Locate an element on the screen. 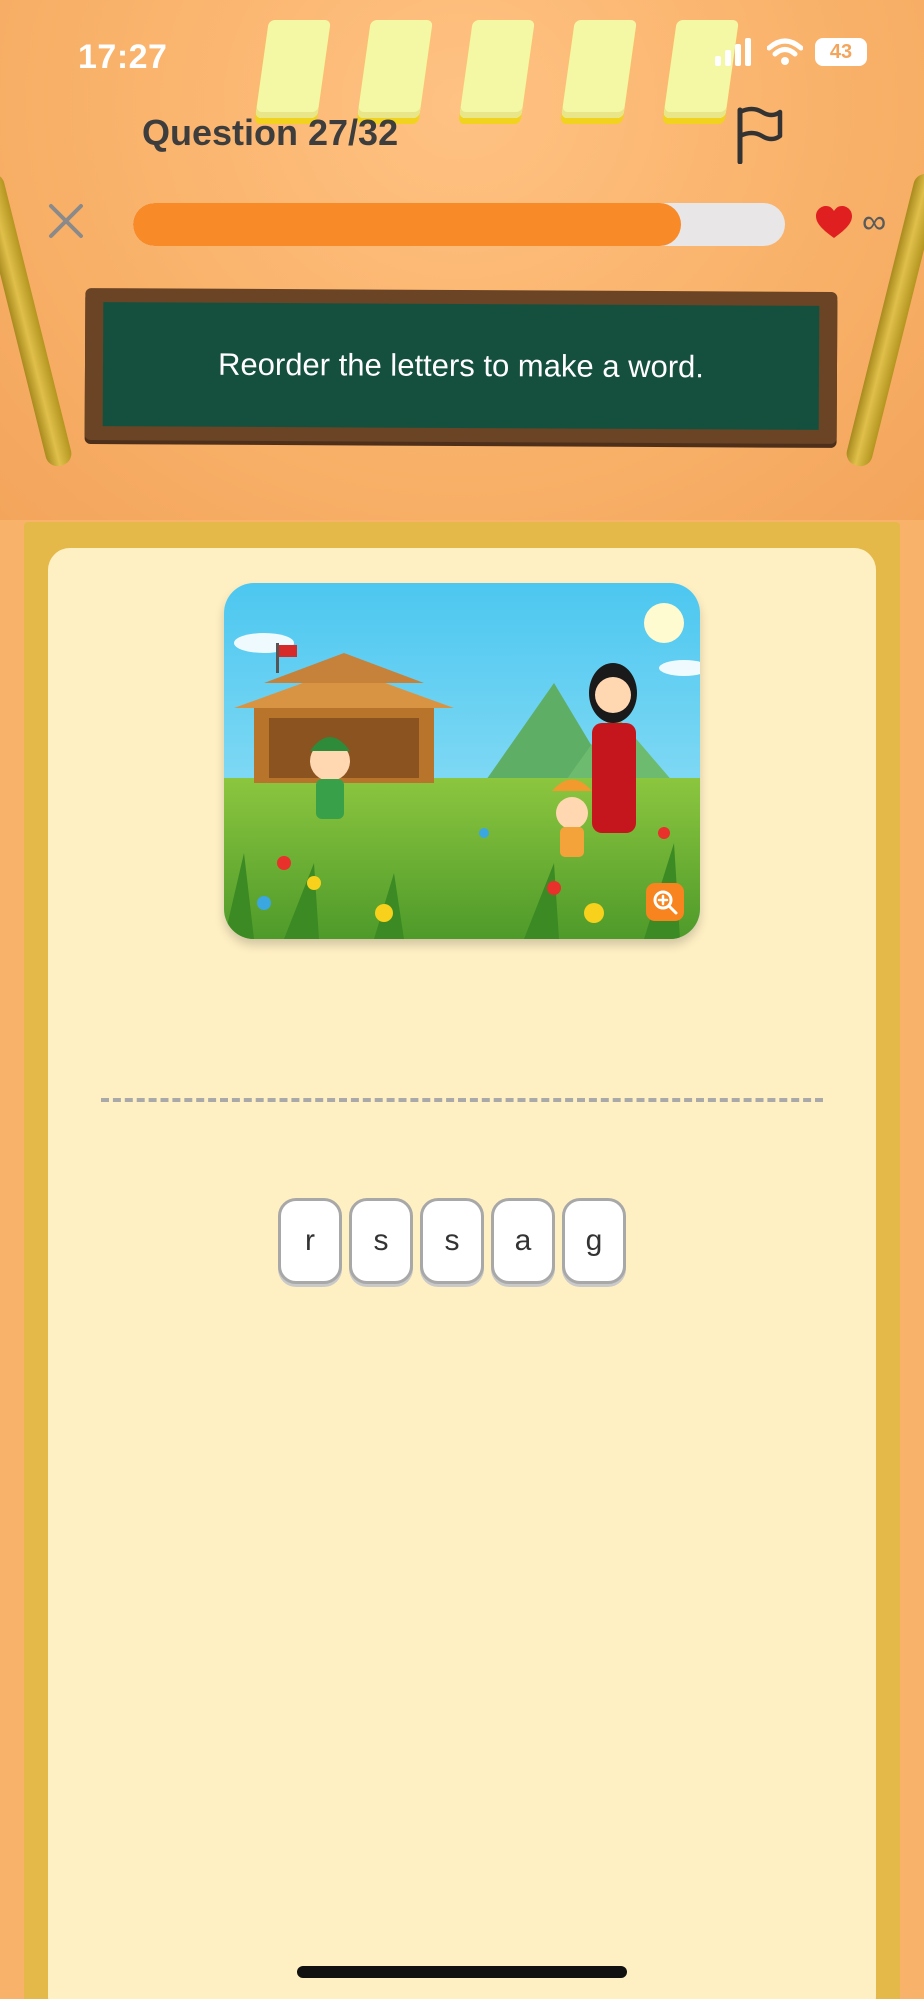  heart-icon is located at coordinates (834, 222).